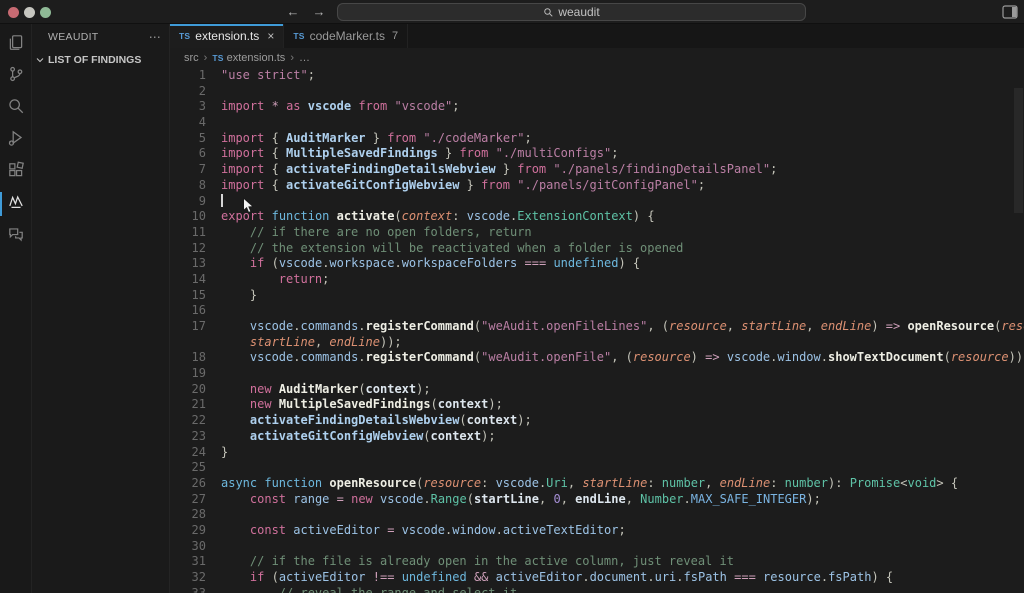 Image resolution: width=1024 pixels, height=593 pixels. Describe the element at coordinates (597, 280) in the screenshot. I see `code-line: 14 return;` at that location.